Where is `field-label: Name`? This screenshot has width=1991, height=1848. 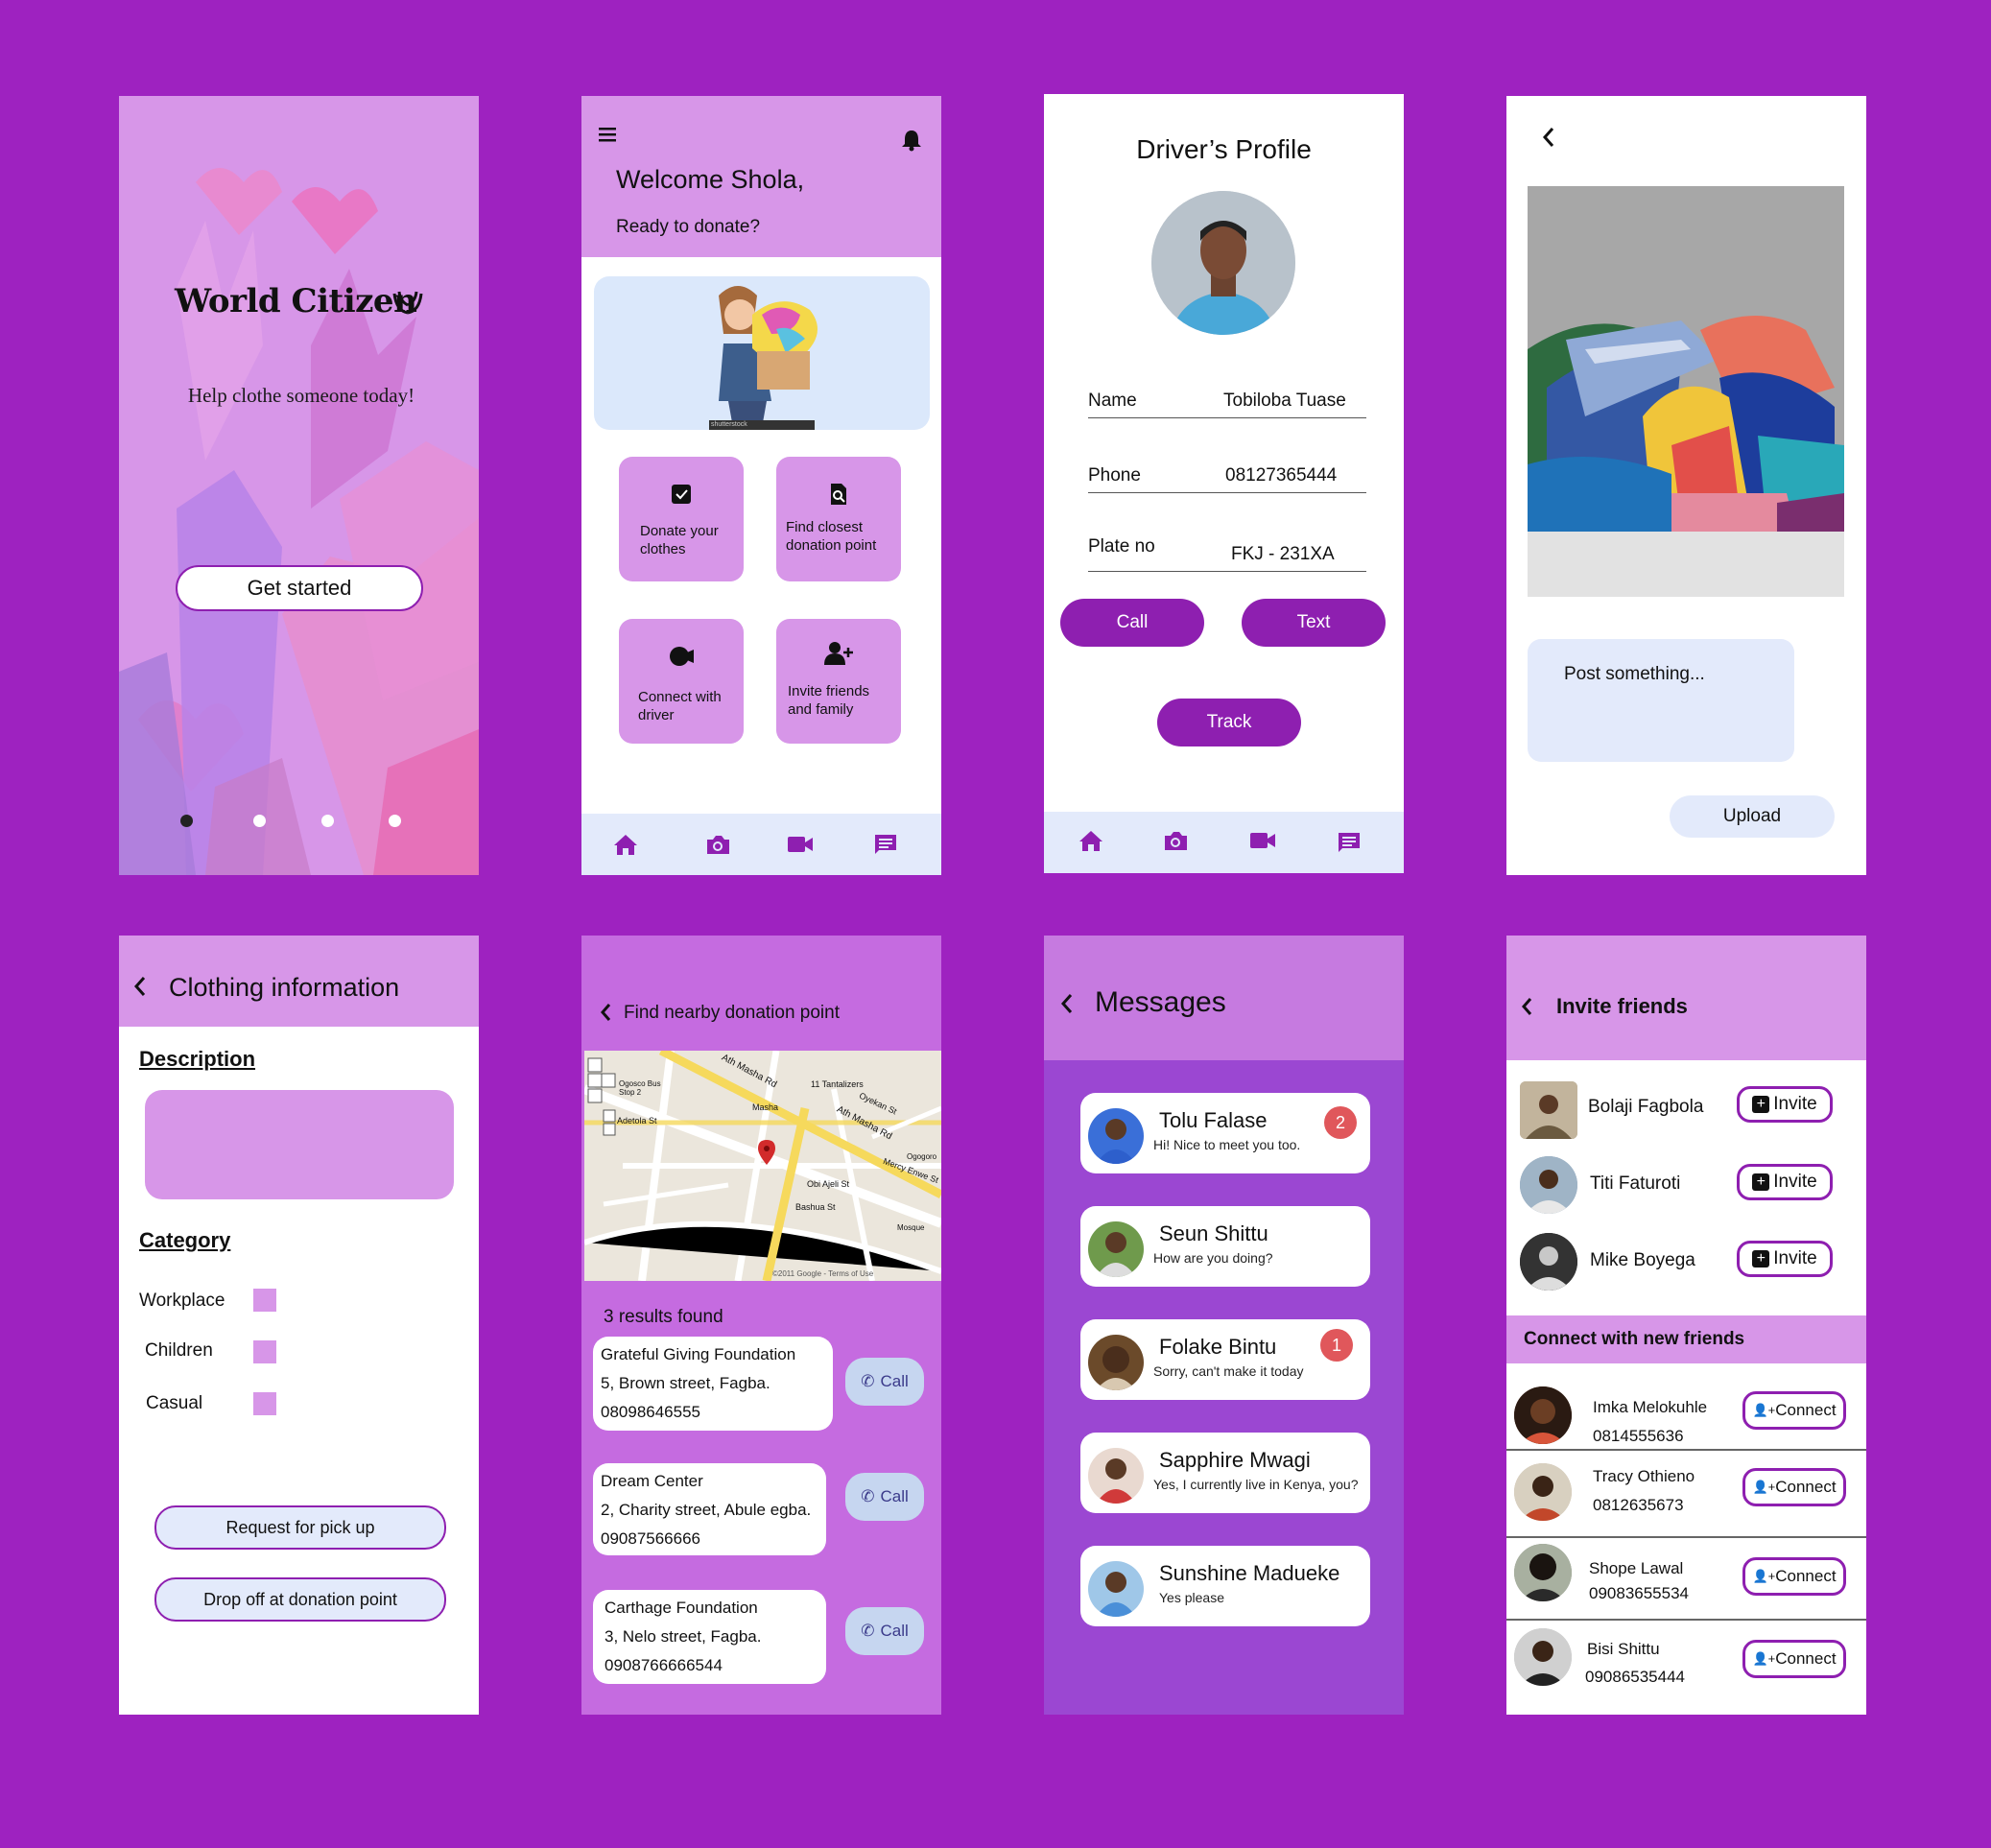 field-label: Name is located at coordinates (1112, 401).